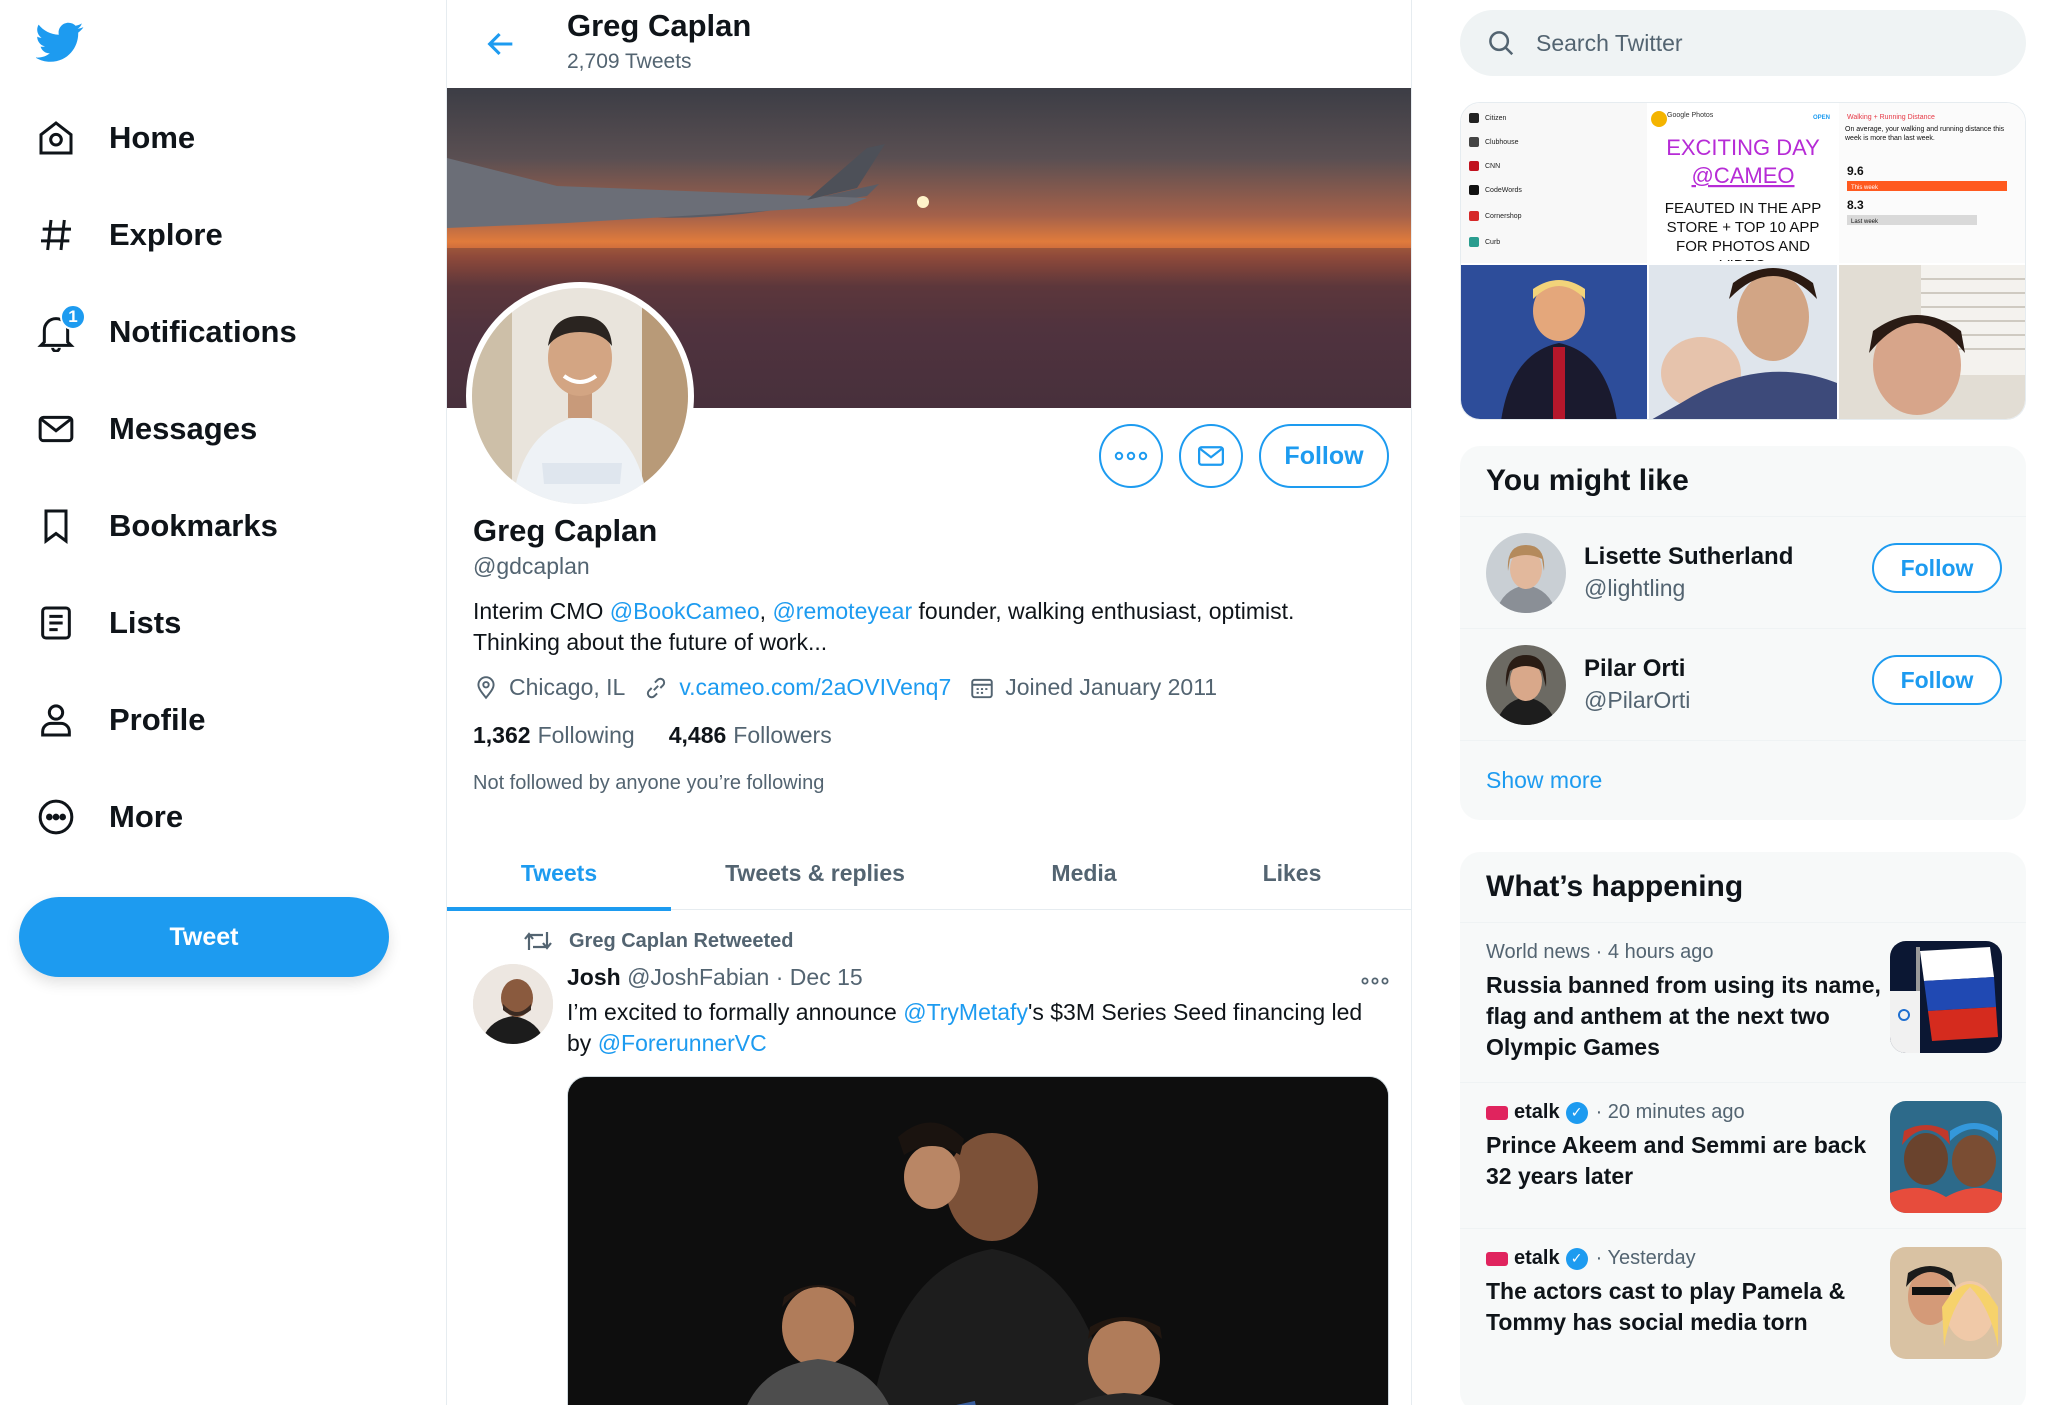 The image size is (2048, 1405). Describe the element at coordinates (56, 623) in the screenshot. I see `list-icon` at that location.